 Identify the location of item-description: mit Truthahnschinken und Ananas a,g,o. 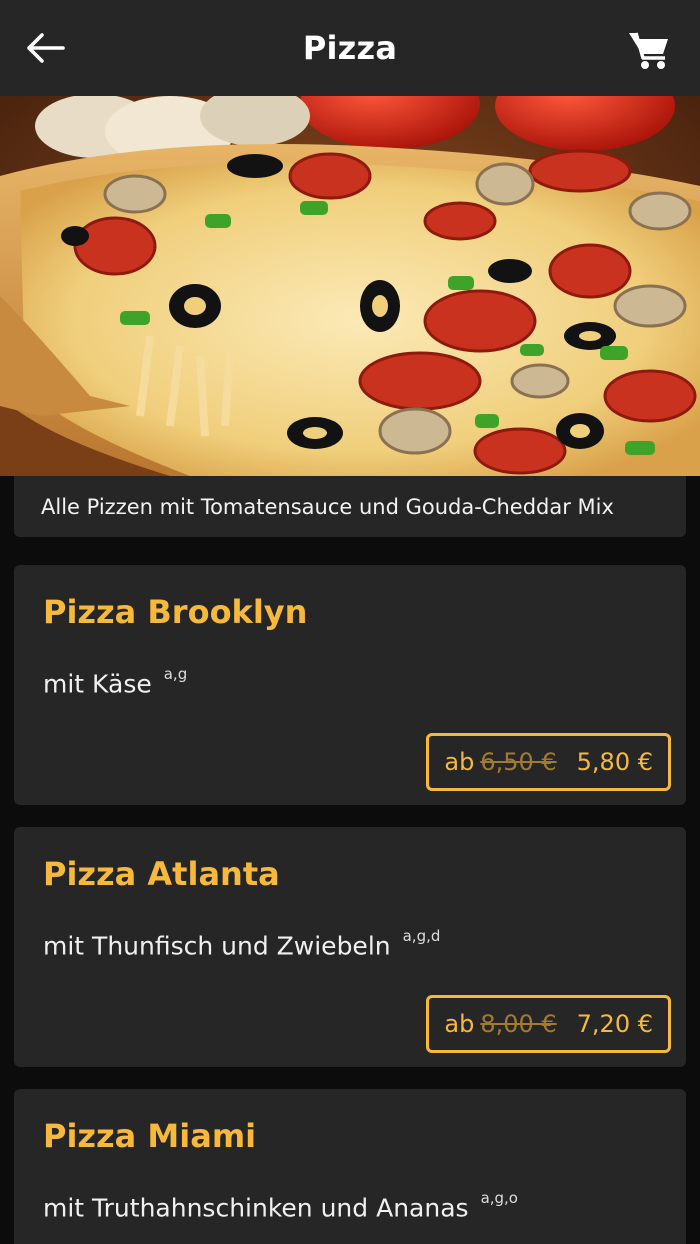
(280, 1206).